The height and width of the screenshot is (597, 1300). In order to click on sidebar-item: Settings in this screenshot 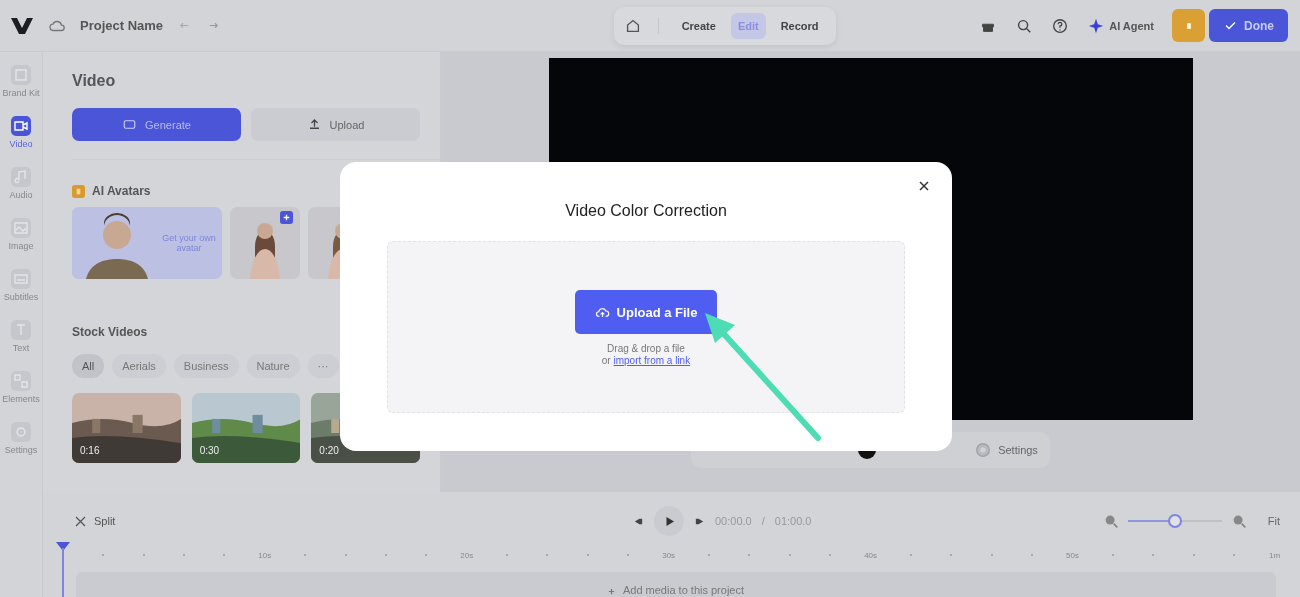, I will do `click(21, 438)`.